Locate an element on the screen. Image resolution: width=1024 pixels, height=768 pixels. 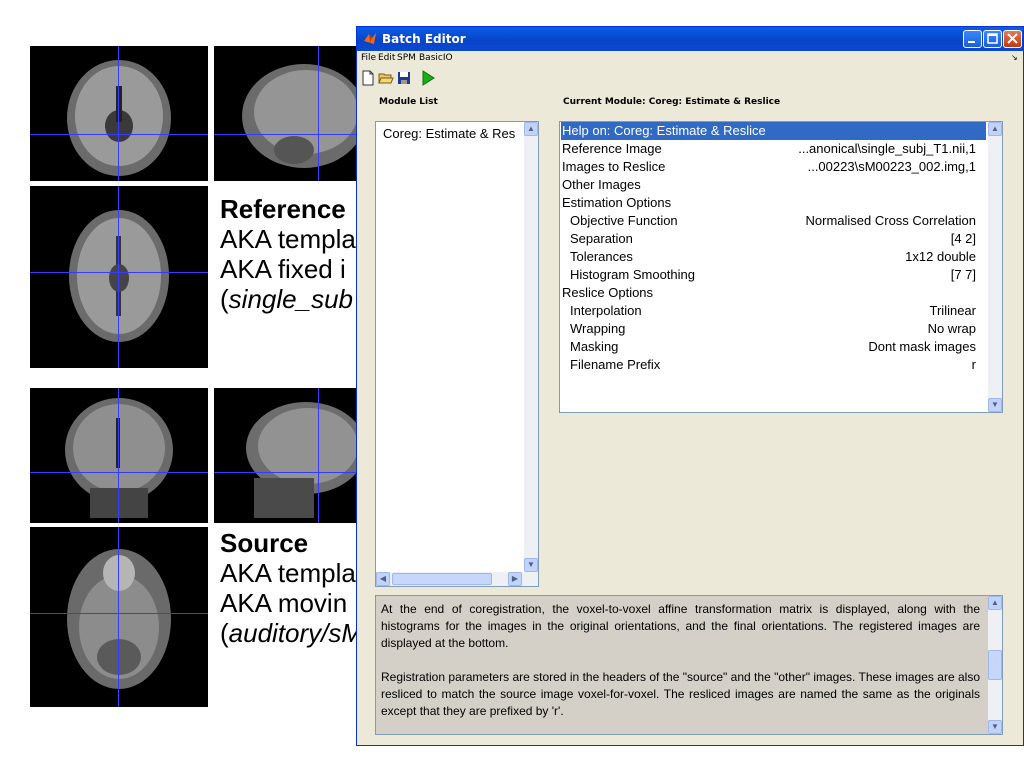
close-icon is located at coordinates (1012, 38).